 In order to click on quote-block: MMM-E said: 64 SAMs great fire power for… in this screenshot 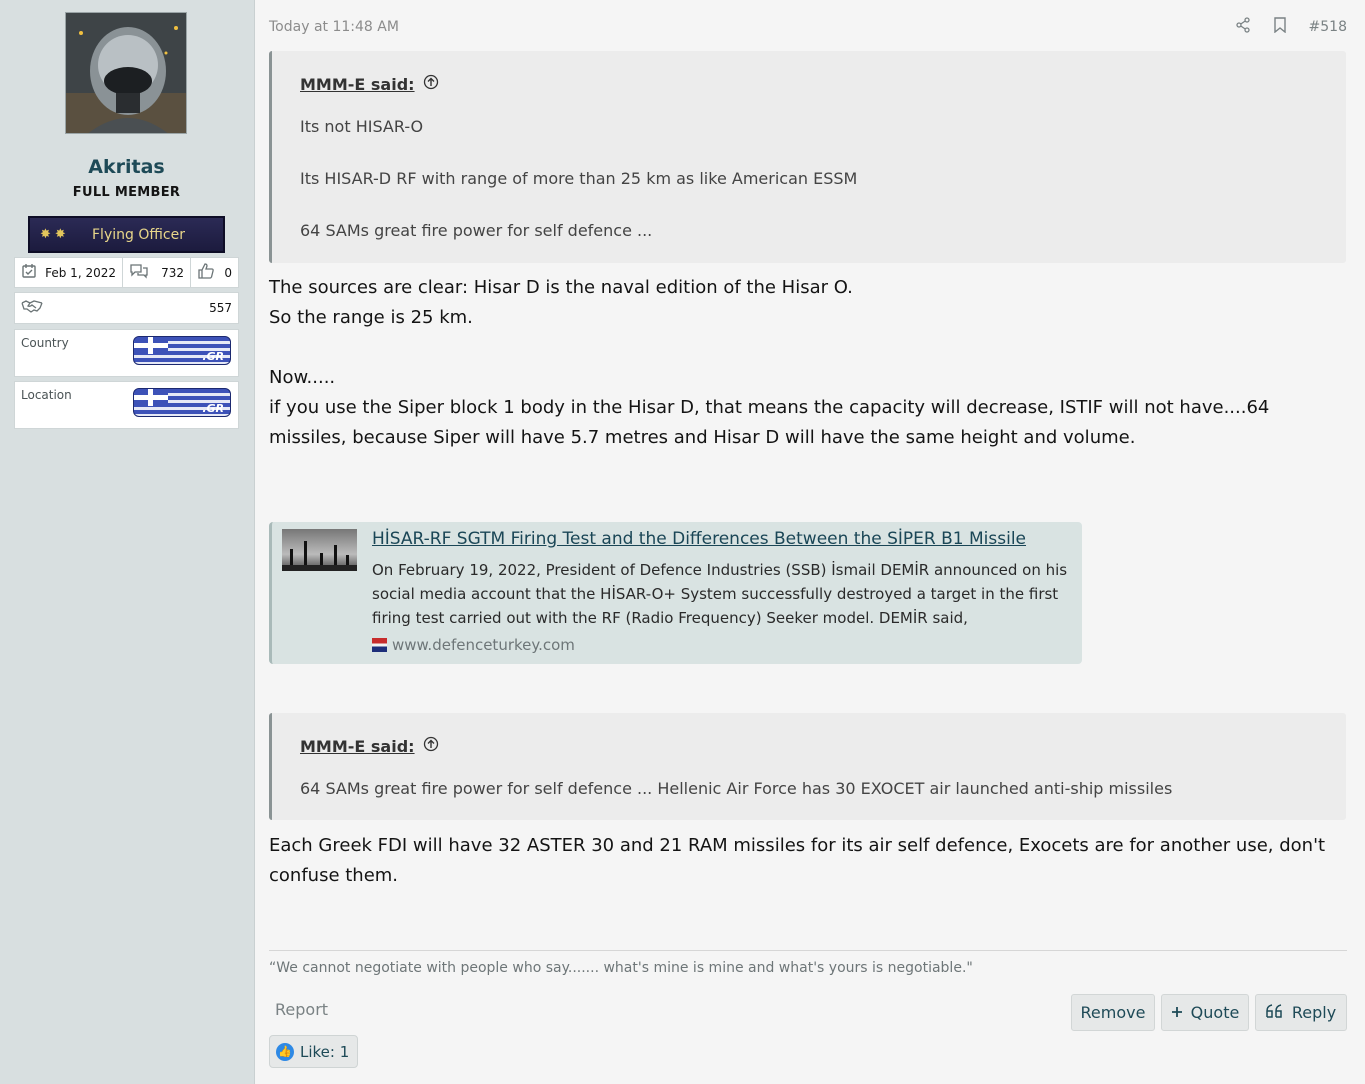, I will do `click(807, 766)`.